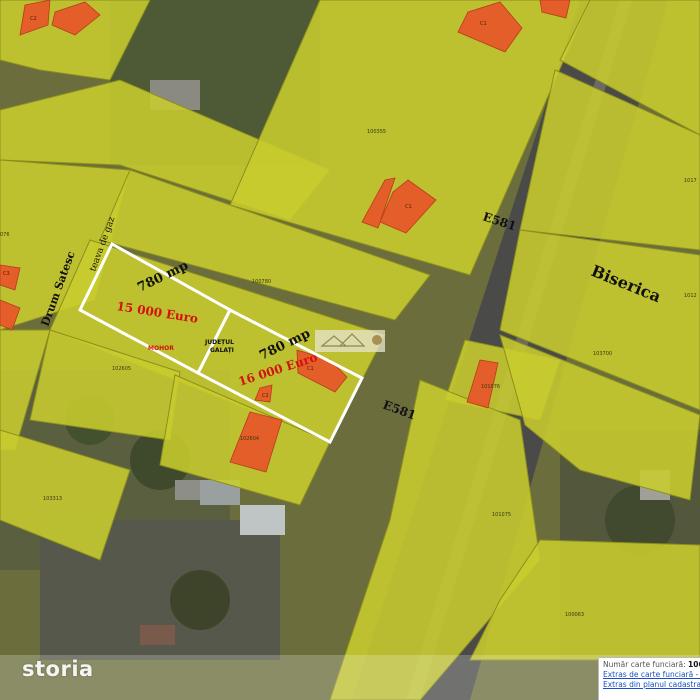 This screenshot has height=700, width=700. I want to click on cadastral-number-value: 106903, so click(694, 664).